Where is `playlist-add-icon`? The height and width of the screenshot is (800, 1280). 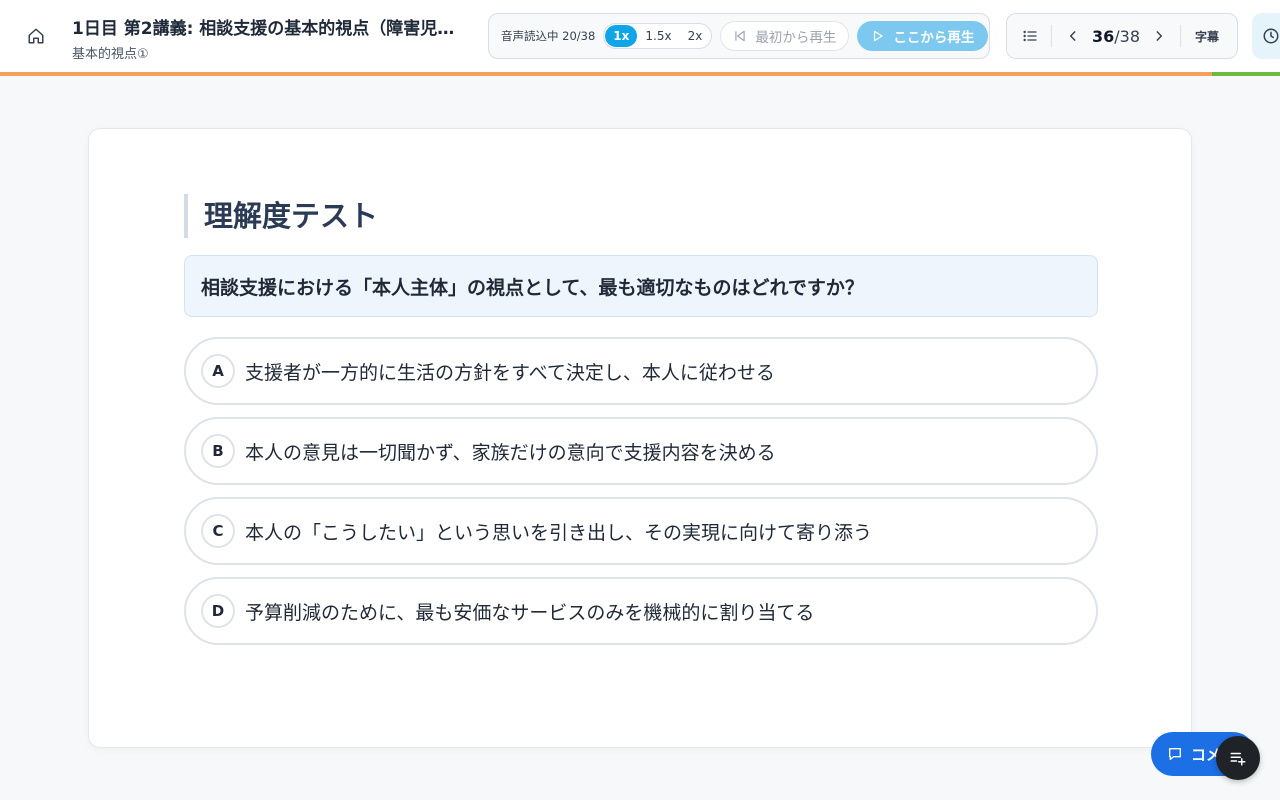 playlist-add-icon is located at coordinates (1238, 759).